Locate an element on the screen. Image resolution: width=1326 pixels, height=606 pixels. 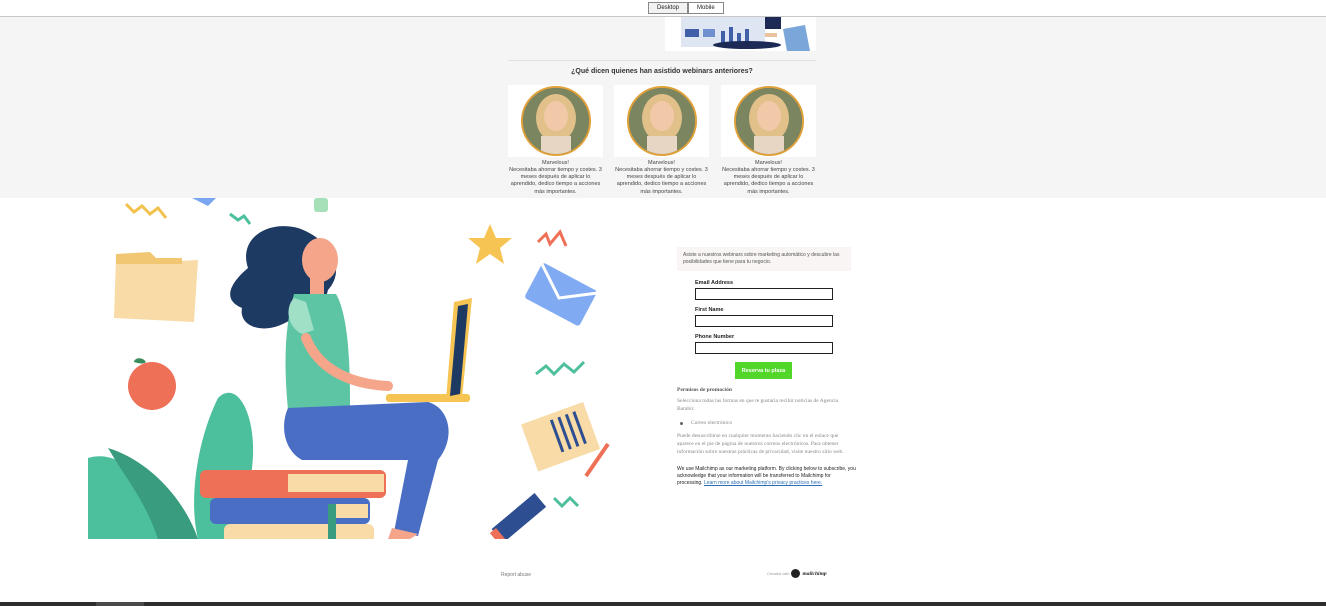
first-name-field is located at coordinates (764, 321).